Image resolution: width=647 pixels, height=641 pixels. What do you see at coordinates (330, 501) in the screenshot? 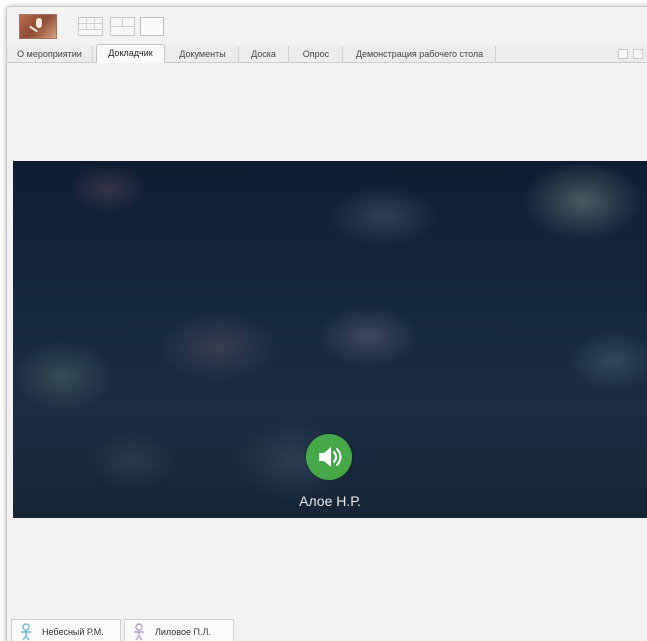
I see `speaker-name: Алое Н.Р.` at bounding box center [330, 501].